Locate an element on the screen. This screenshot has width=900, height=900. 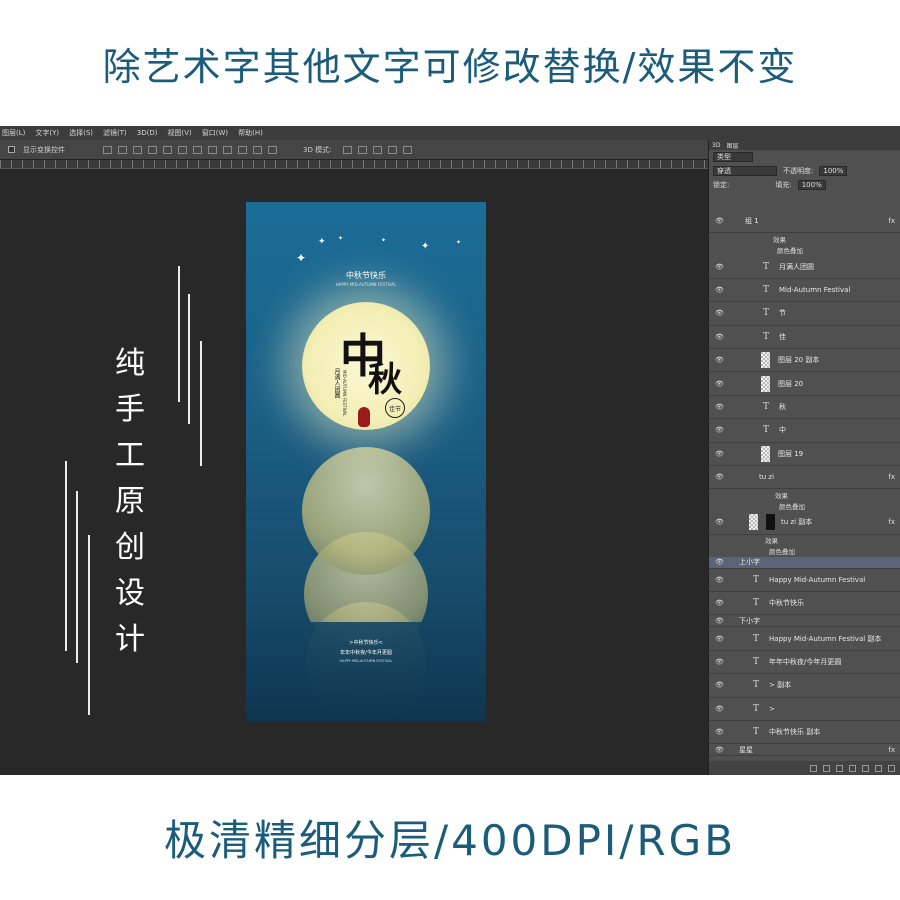
distribute-bottom-icon is located at coordinates (227, 149).